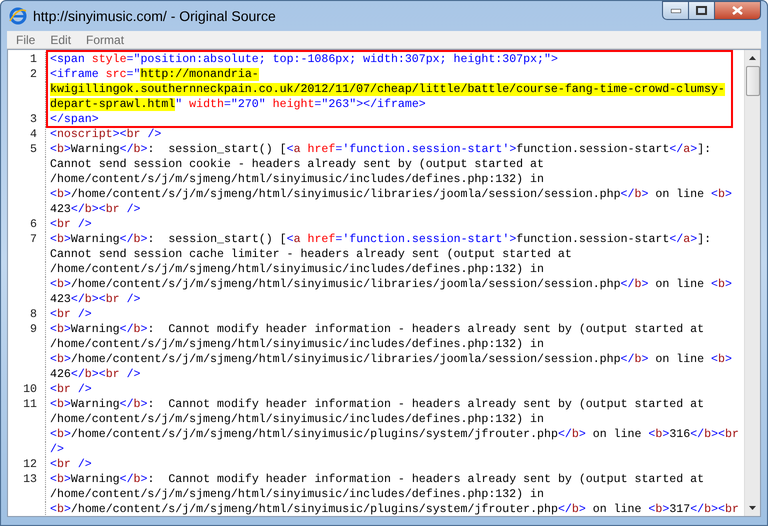 This screenshot has width=768, height=526. I want to click on line-number: 10, so click(30, 389).